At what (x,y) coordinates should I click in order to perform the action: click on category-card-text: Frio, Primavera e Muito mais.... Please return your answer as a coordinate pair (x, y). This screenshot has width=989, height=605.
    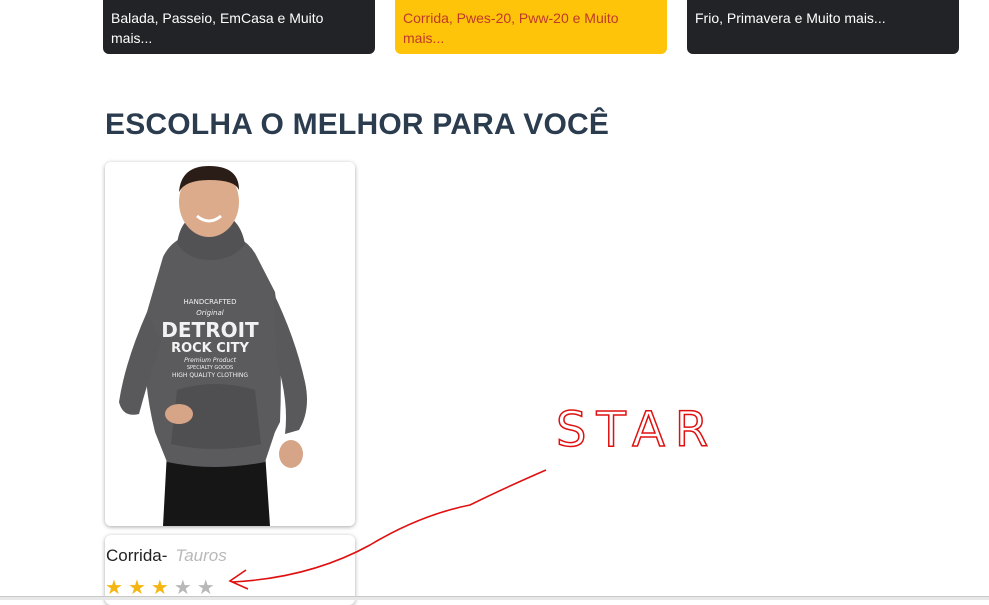
    Looking at the image, I should click on (790, 18).